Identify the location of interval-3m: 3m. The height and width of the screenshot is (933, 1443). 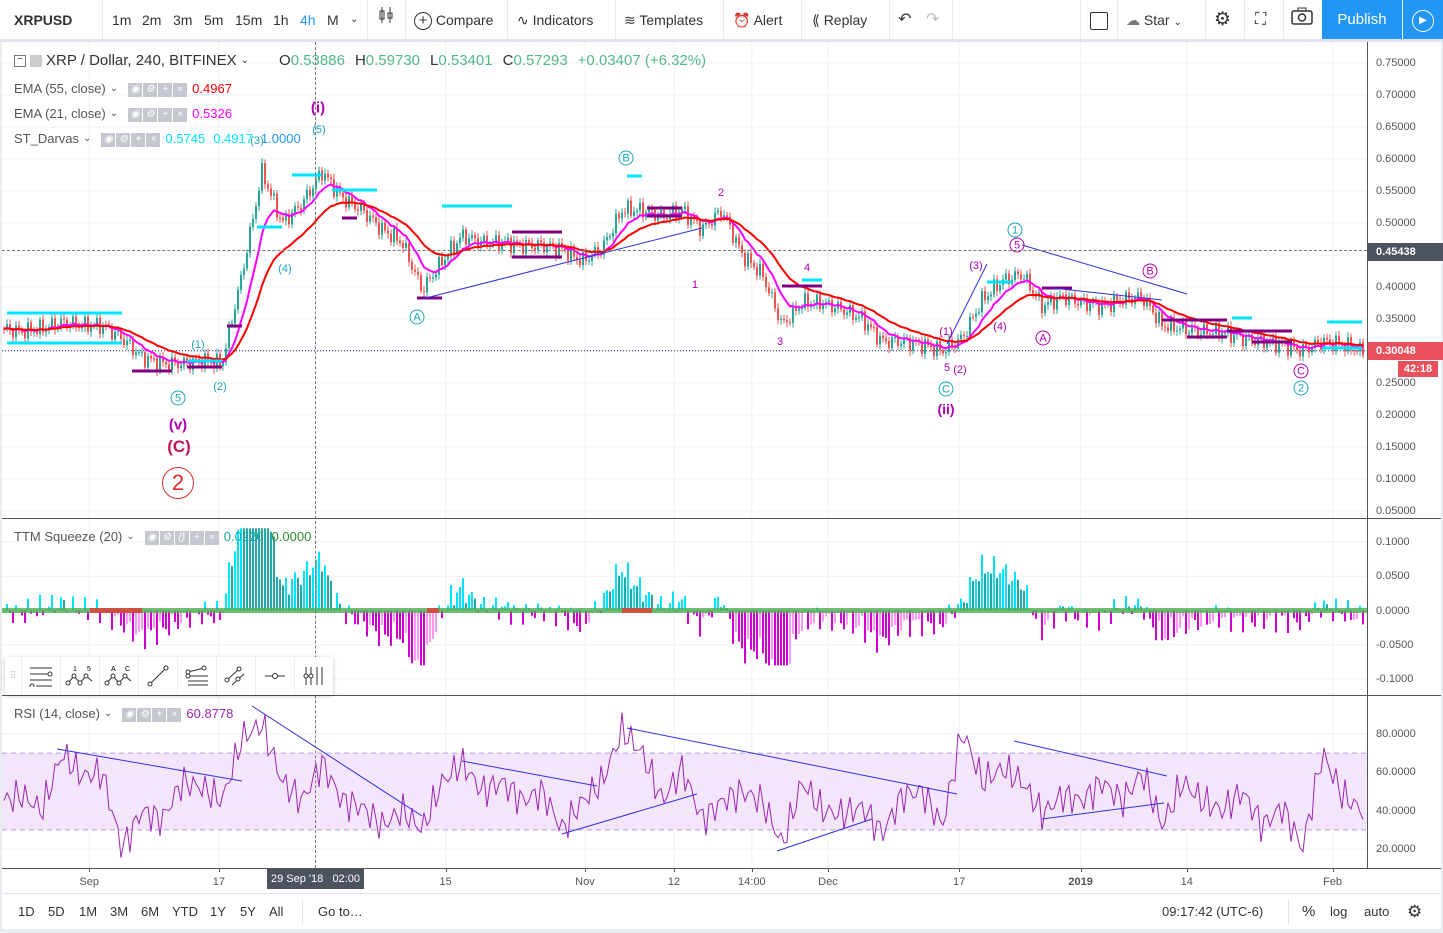
(182, 19).